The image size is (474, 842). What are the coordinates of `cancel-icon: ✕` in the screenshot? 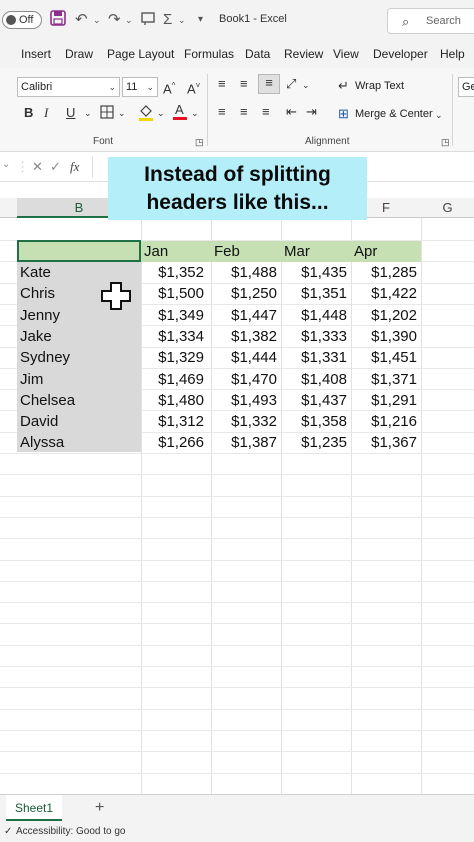 It's located at (37, 167).